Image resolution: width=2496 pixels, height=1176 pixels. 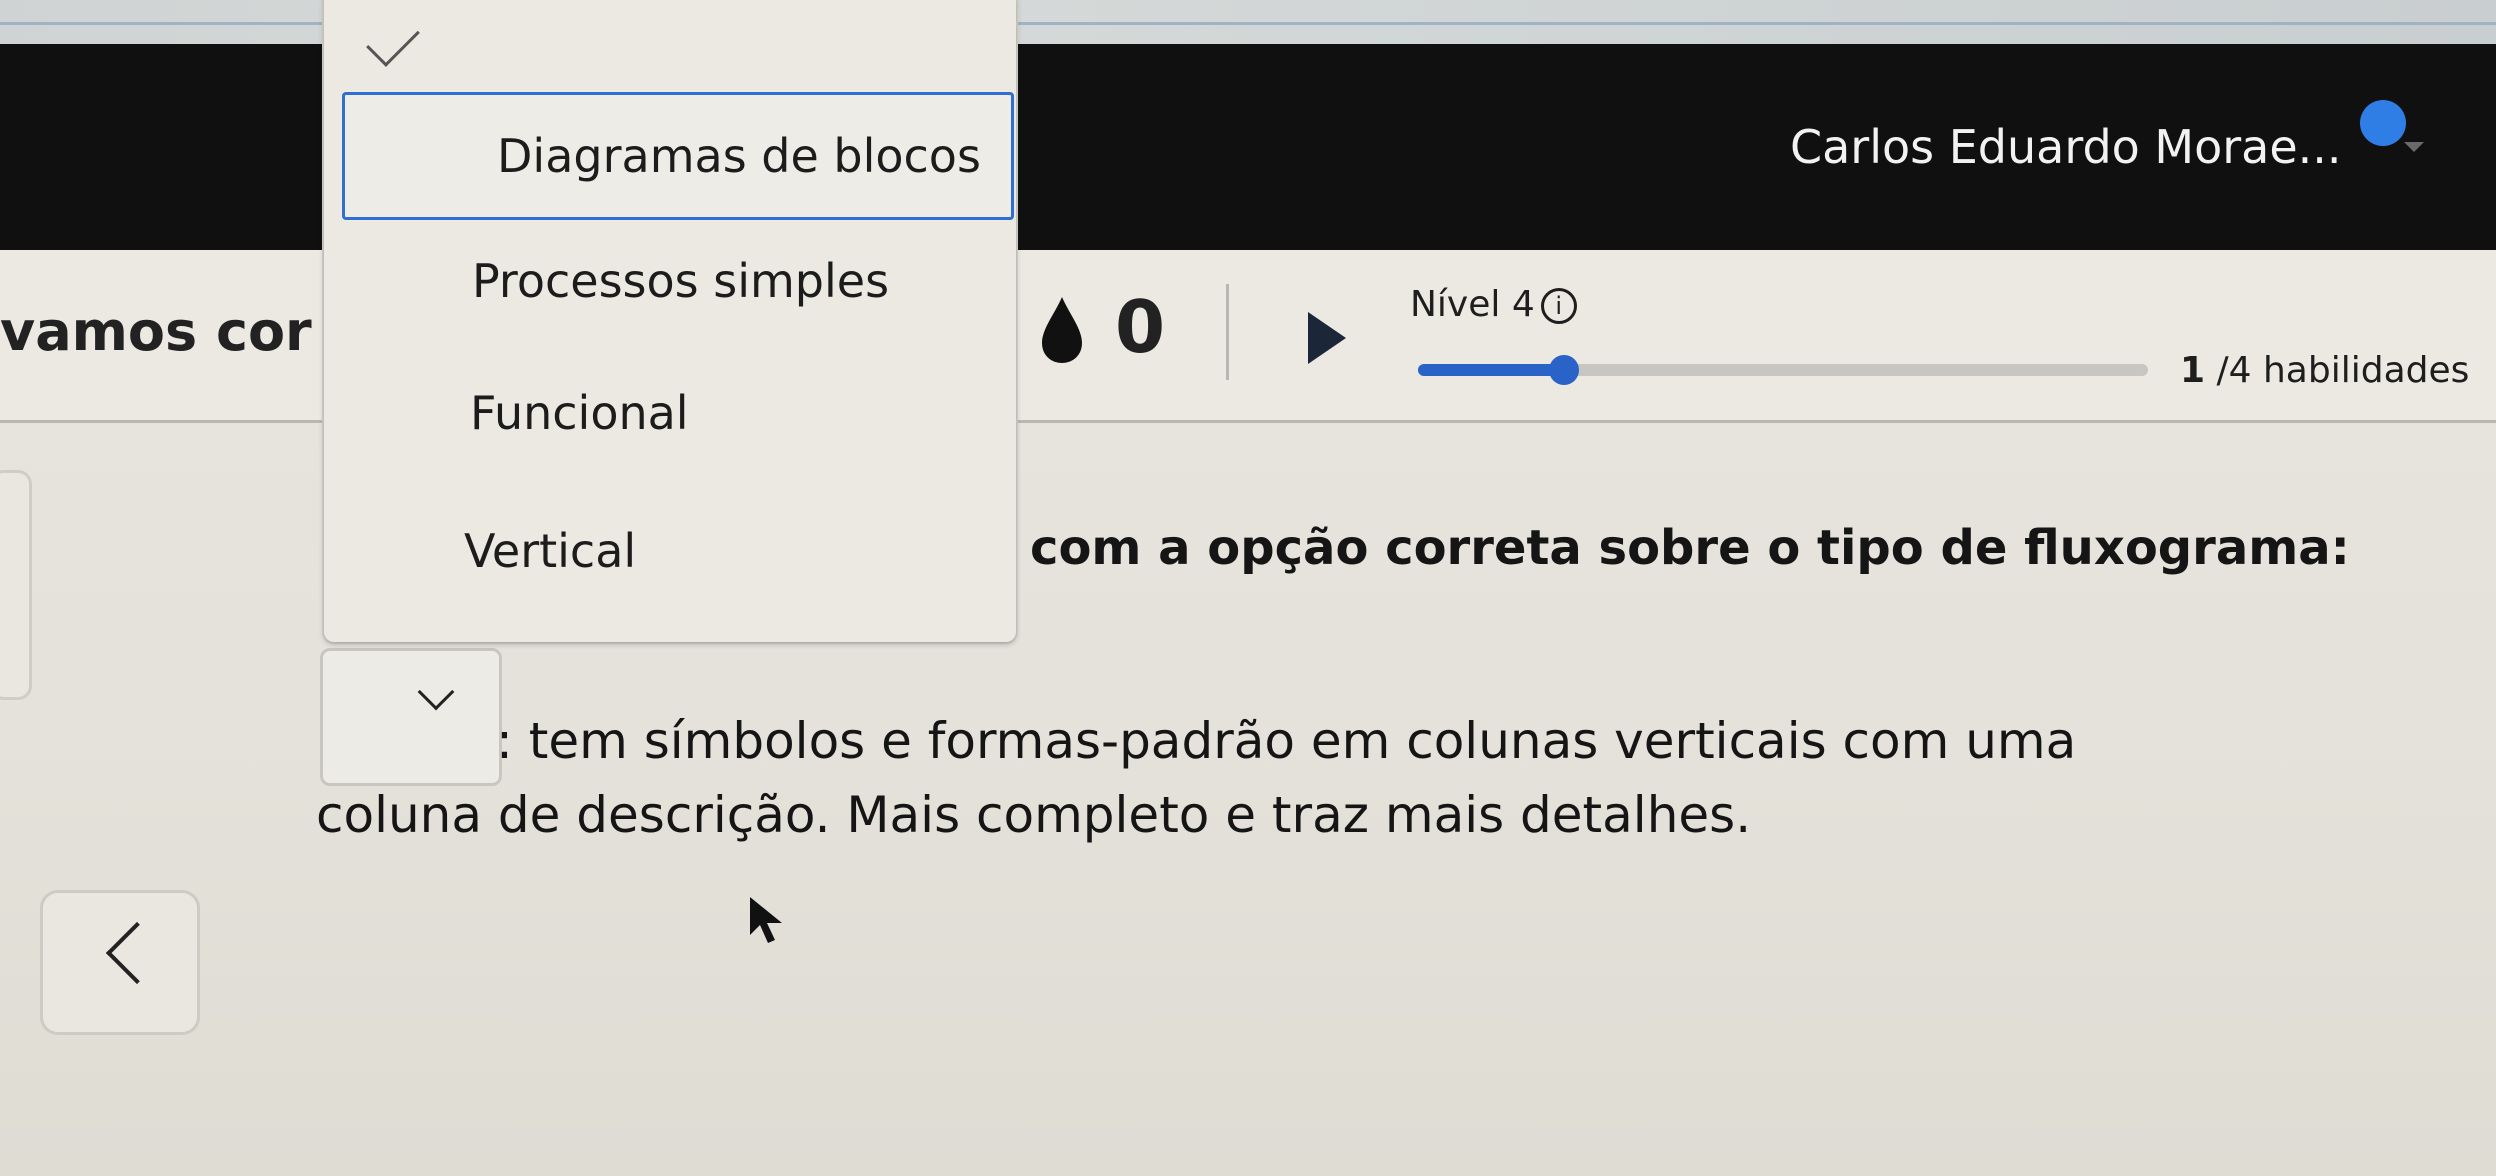 What do you see at coordinates (1783, 370) in the screenshot?
I see `level-progress-bar` at bounding box center [1783, 370].